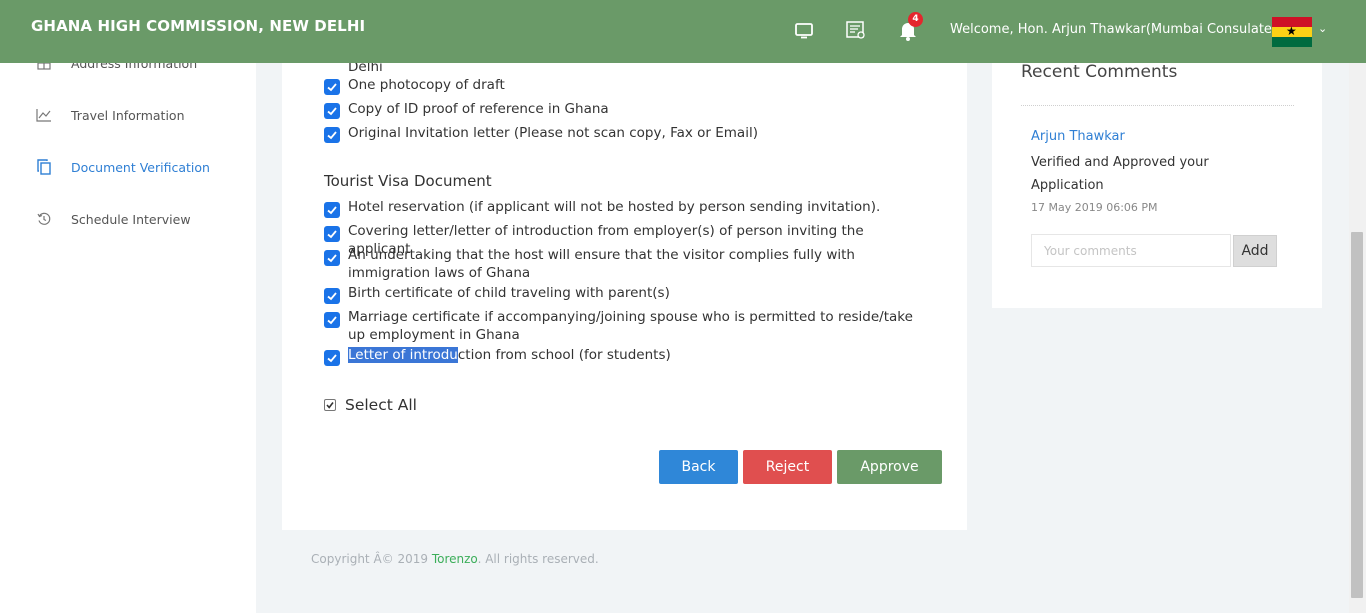  Describe the element at coordinates (44, 115) in the screenshot. I see `chart-icon` at that location.